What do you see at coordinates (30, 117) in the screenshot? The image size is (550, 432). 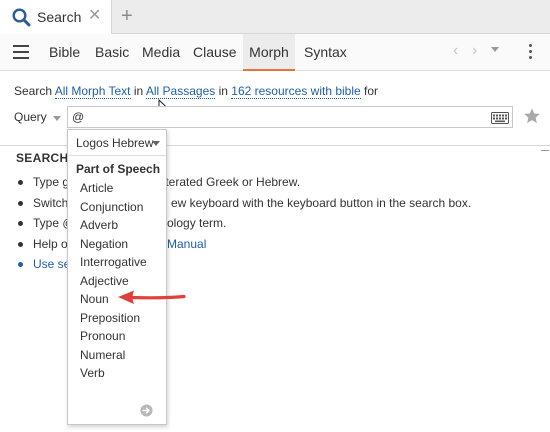 I see `query-label: Query` at bounding box center [30, 117].